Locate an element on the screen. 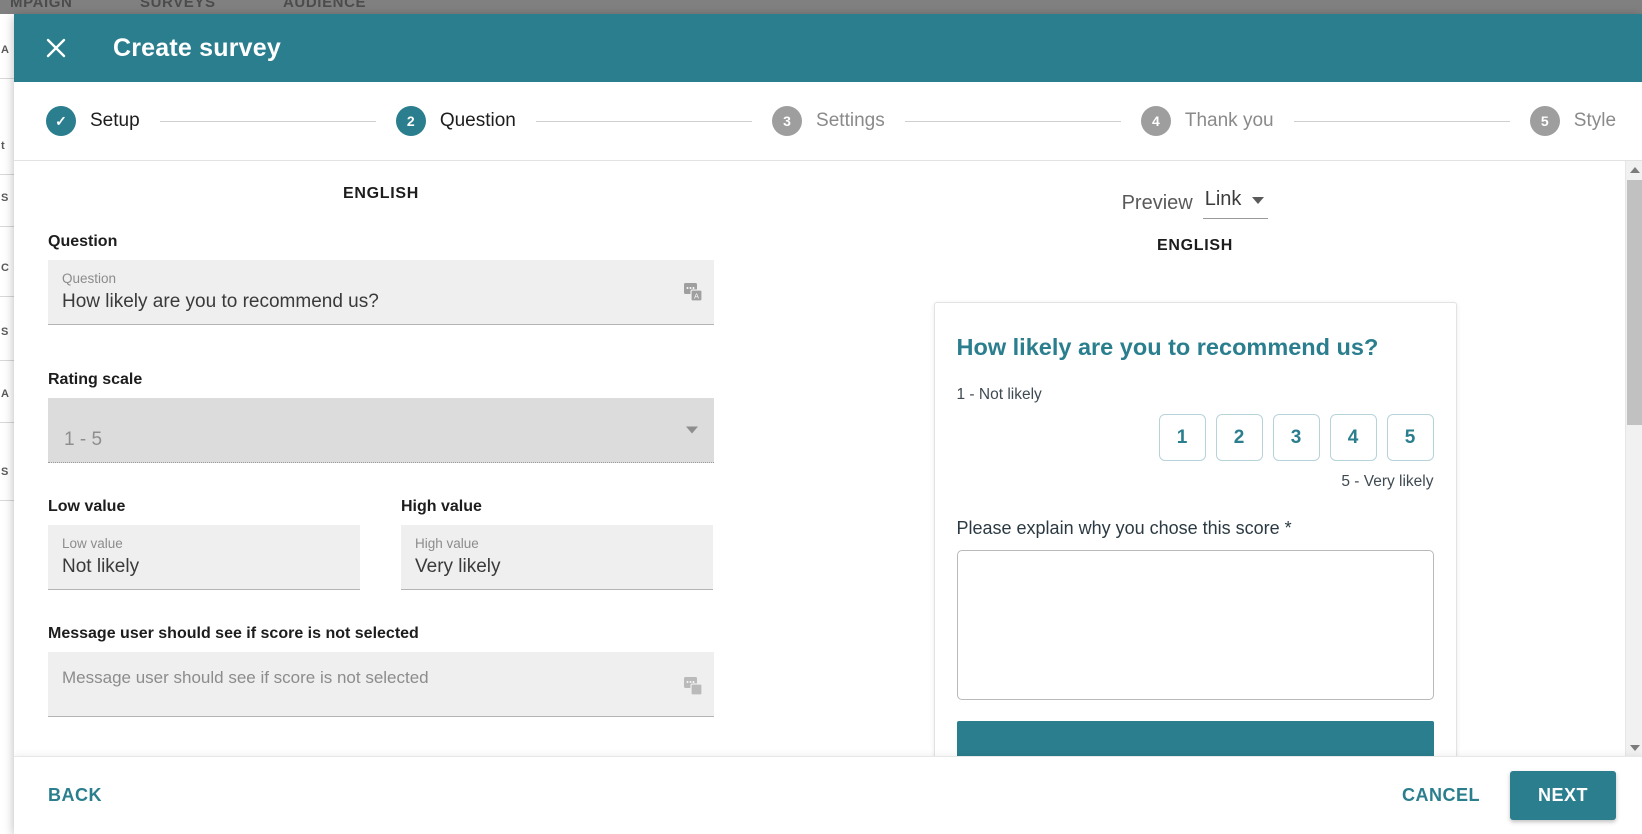 Image resolution: width=1642 pixels, height=834 pixels. stepper-item-question: 2 Question is located at coordinates (455, 121).